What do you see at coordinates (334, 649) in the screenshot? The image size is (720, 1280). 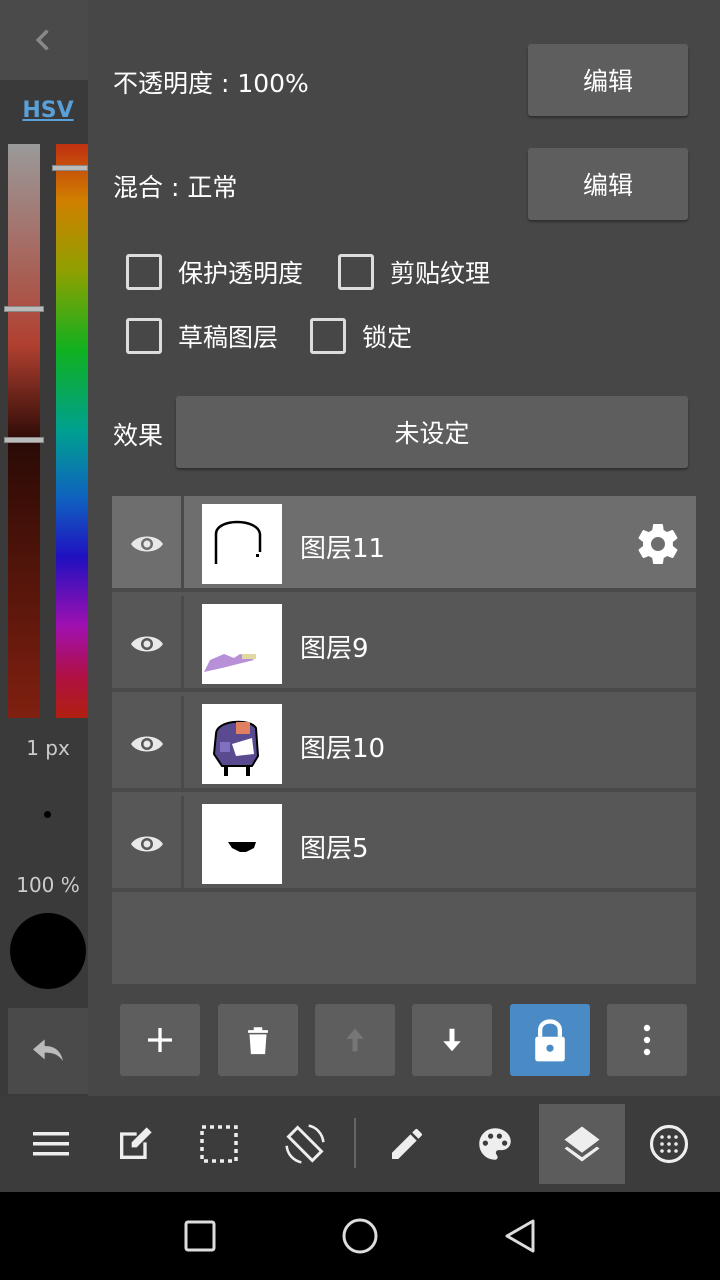 I see `layer-name: 图层9` at bounding box center [334, 649].